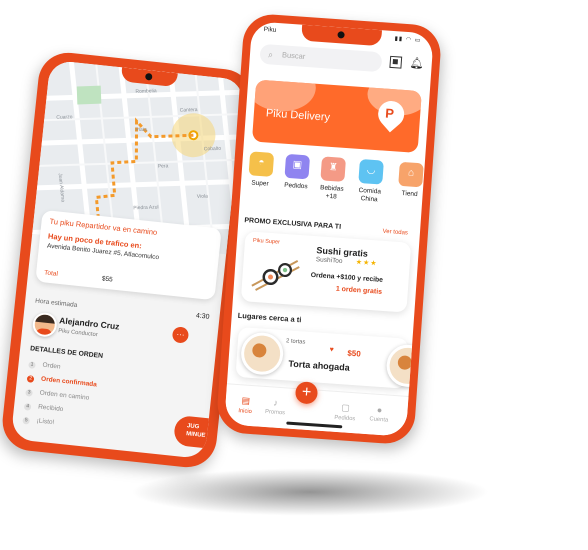  What do you see at coordinates (213, 149) in the screenshot?
I see `street-label: Cobalto` at bounding box center [213, 149].